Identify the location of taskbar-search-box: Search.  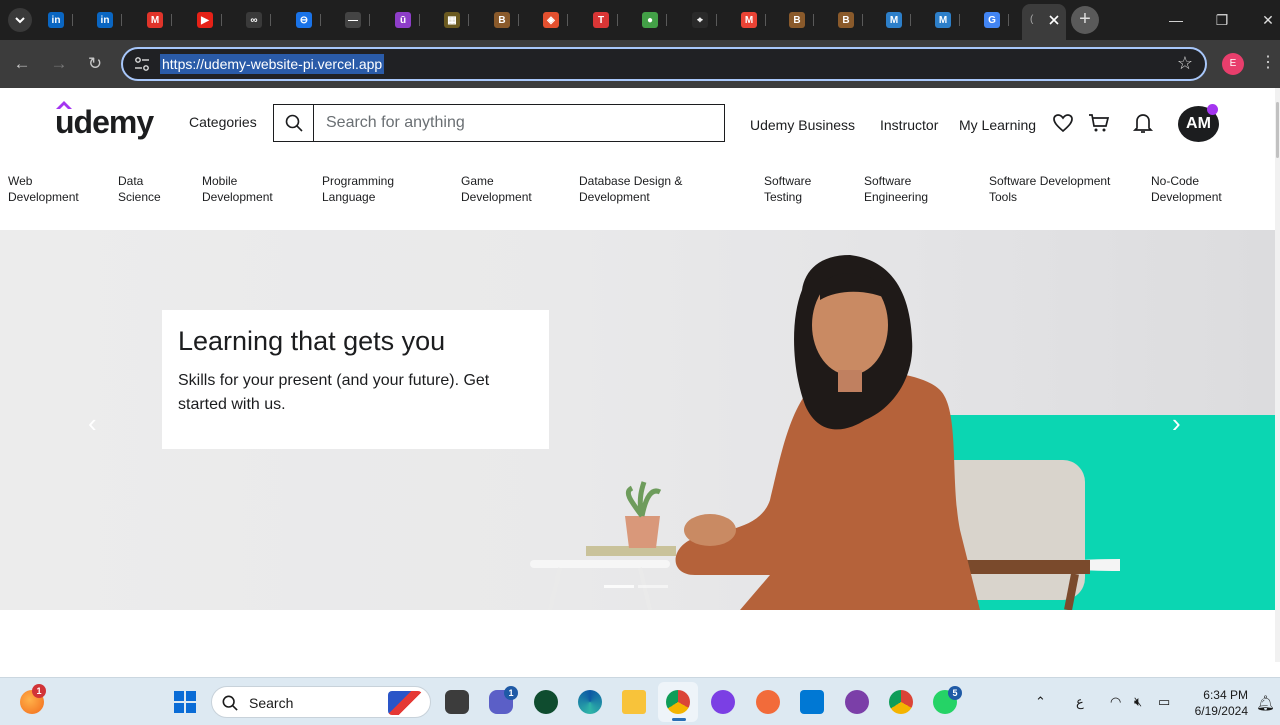
(321, 702).